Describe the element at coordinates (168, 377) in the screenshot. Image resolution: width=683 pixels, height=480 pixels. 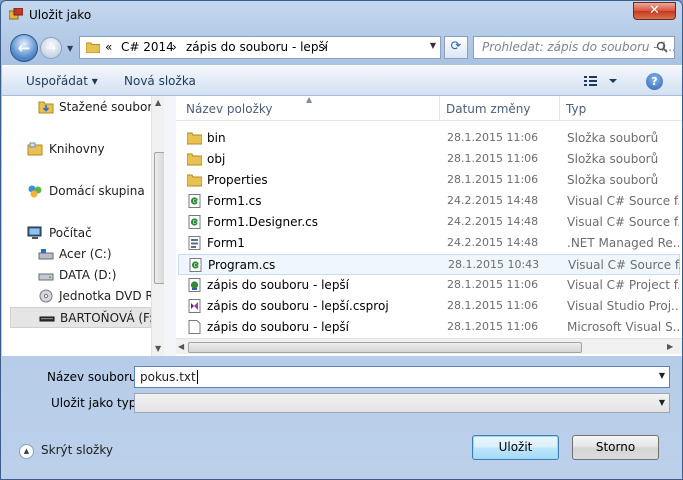
I see `filename-value: pokus.txt` at that location.